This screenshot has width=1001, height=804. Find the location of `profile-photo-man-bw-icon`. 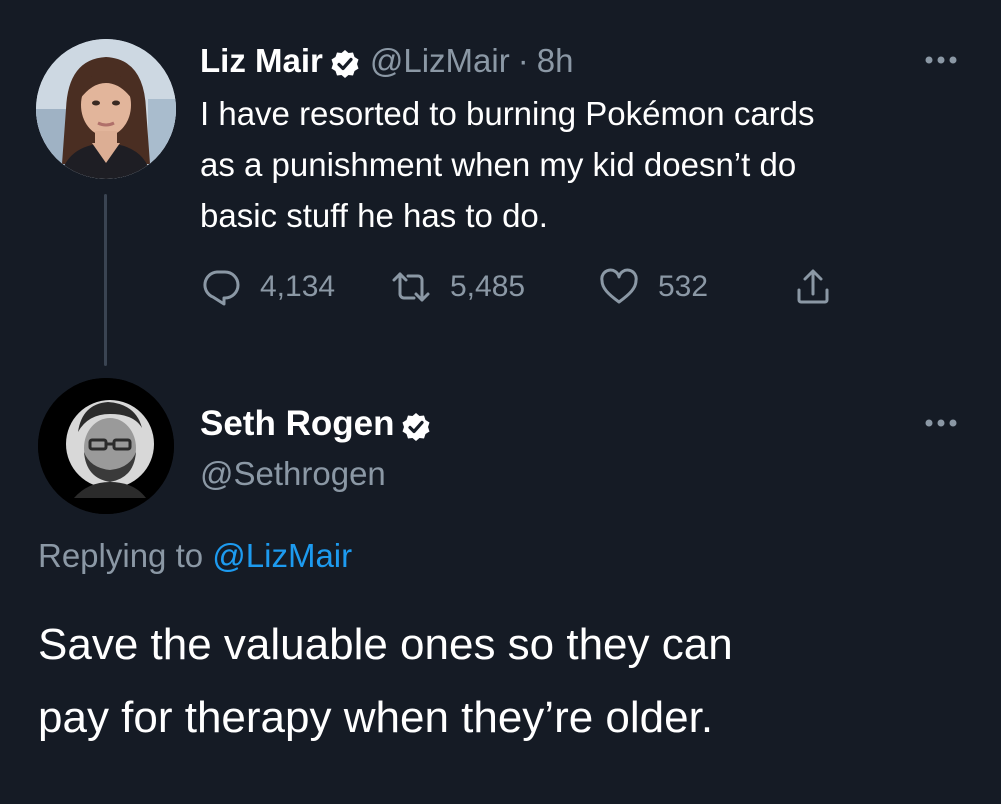

profile-photo-man-bw-icon is located at coordinates (106, 446).